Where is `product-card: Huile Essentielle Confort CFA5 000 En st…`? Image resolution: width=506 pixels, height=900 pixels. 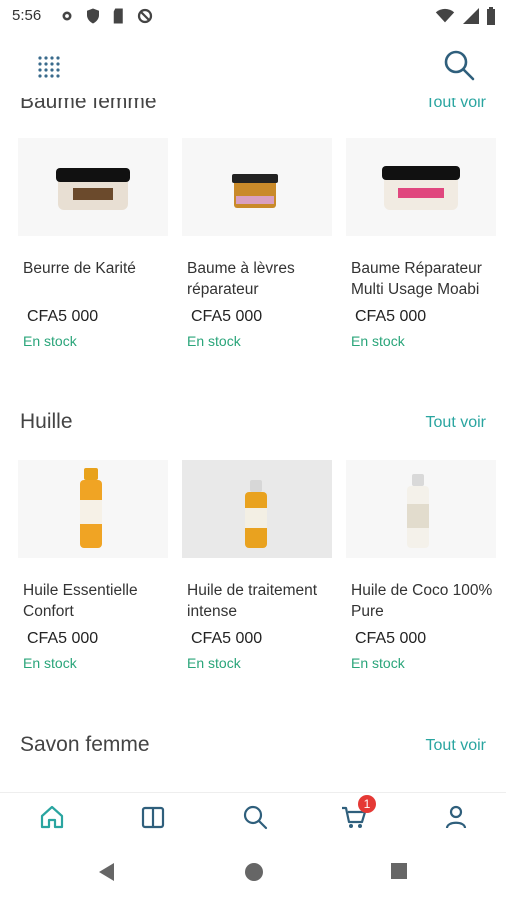
product-card: Huile Essentielle Confort CFA5 000 En st… is located at coordinates (90, 574).